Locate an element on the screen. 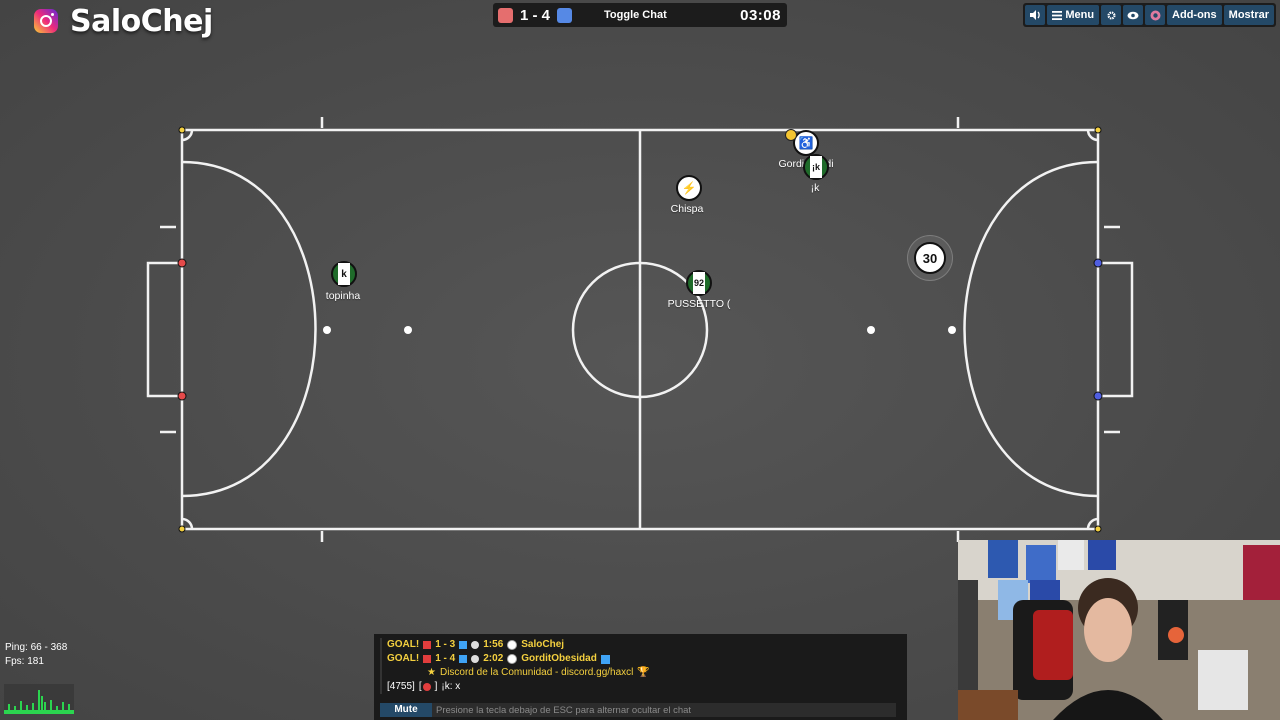 This screenshot has width=1280, height=720. gear-icon is located at coordinates (1111, 15).